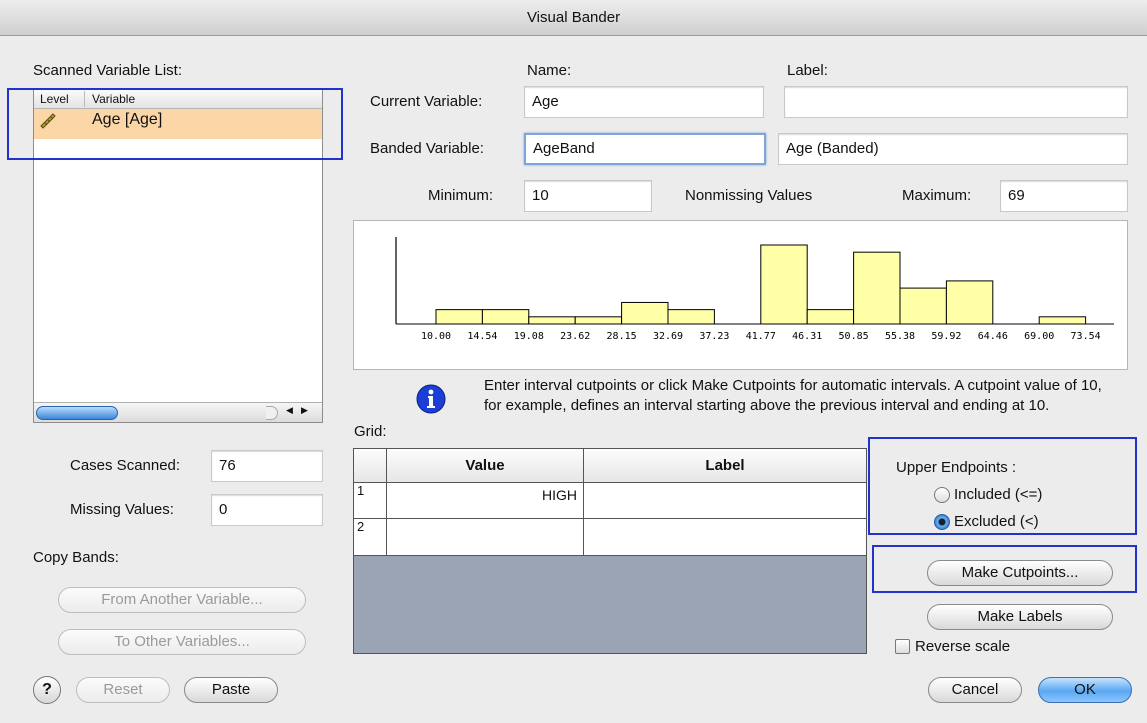  Describe the element at coordinates (1085, 690) in the screenshot. I see `ok-button: OK` at that location.